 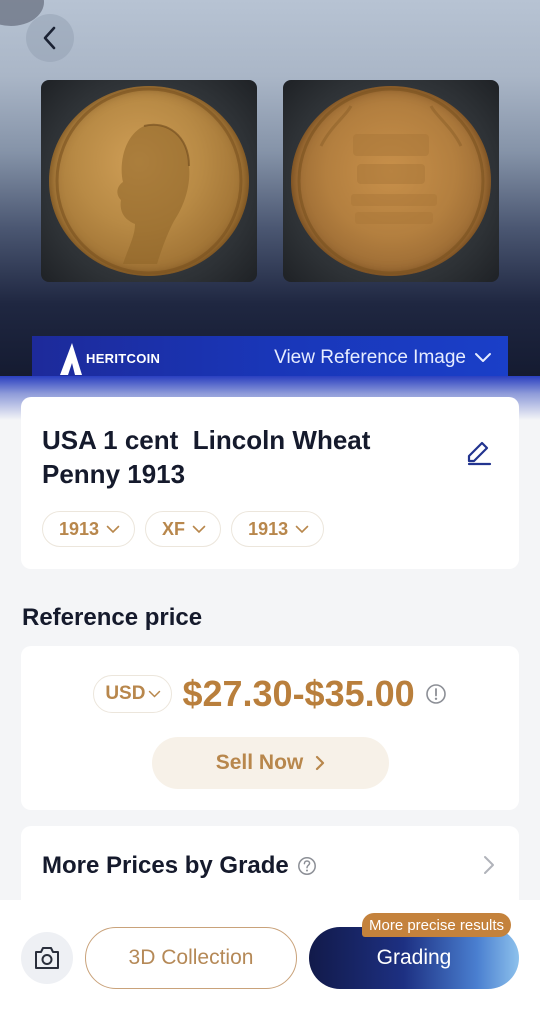 What do you see at coordinates (270, 728) in the screenshot?
I see `price-card: USD $27.30-$35.00 Sell Now` at bounding box center [270, 728].